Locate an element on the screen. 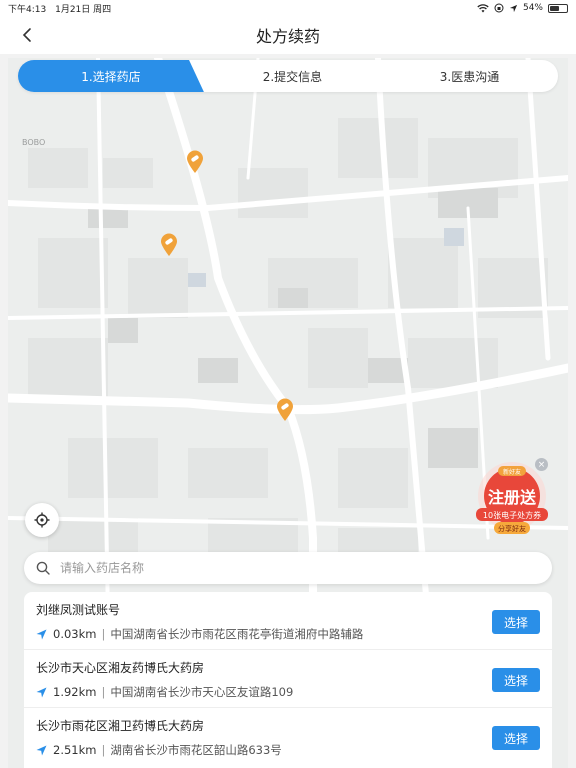  promo-subline: 10张电子处方券 is located at coordinates (512, 515).